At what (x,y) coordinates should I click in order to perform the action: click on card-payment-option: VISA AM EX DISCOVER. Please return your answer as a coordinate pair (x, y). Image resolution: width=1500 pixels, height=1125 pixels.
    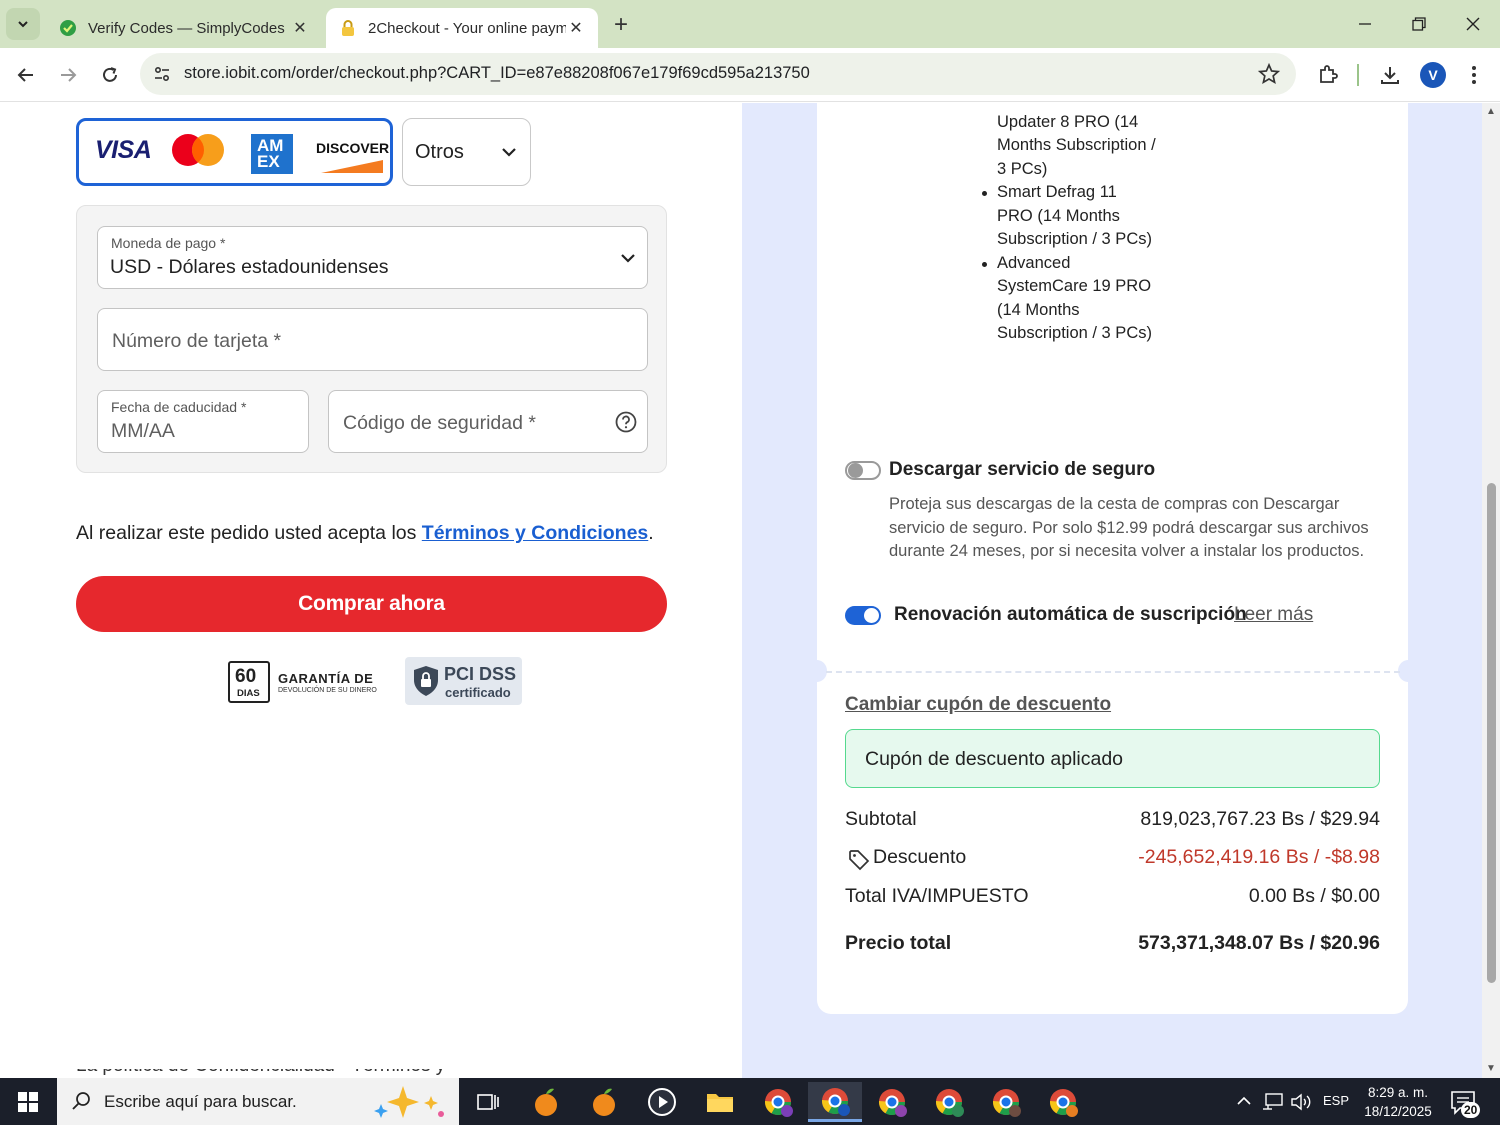
    Looking at the image, I should click on (234, 152).